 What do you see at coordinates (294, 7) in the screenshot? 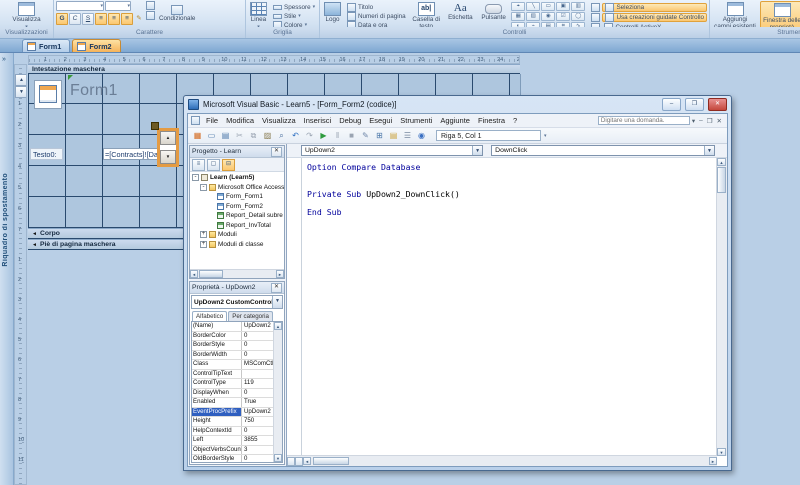
I see `grid-thickness-button: Spessore ▾` at bounding box center [294, 7].